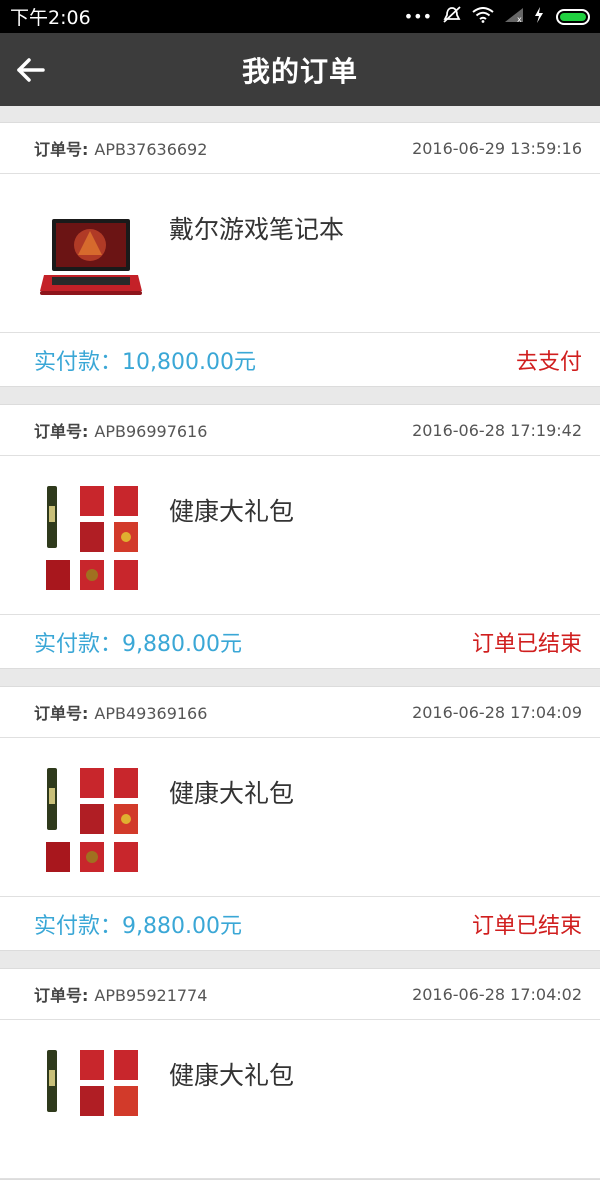  Describe the element at coordinates (151, 995) in the screenshot. I see `order-number: APB95921774` at that location.